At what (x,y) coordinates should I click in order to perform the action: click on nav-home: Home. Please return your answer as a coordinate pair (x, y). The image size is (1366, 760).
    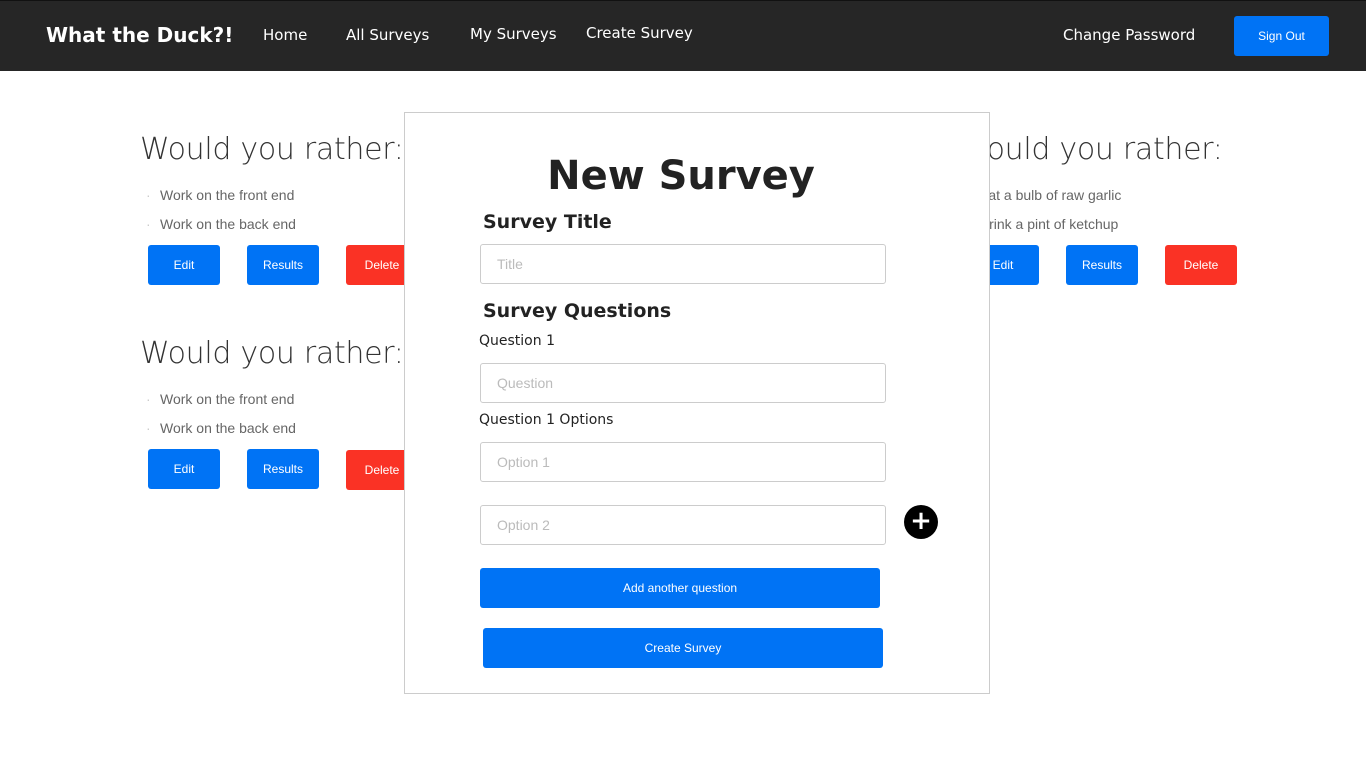
    Looking at the image, I should click on (285, 35).